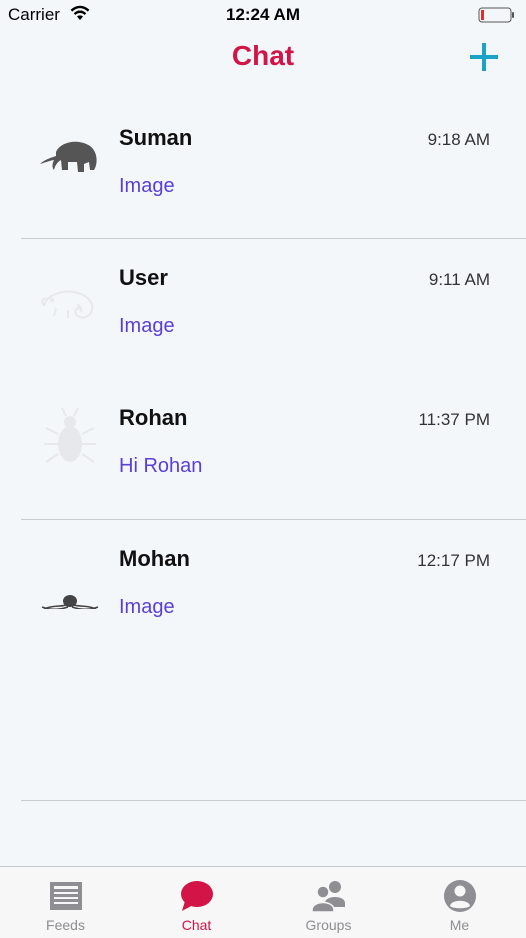 Image resolution: width=526 pixels, height=938 pixels. Describe the element at coordinates (197, 896) in the screenshot. I see `chat-bubble-icon` at that location.